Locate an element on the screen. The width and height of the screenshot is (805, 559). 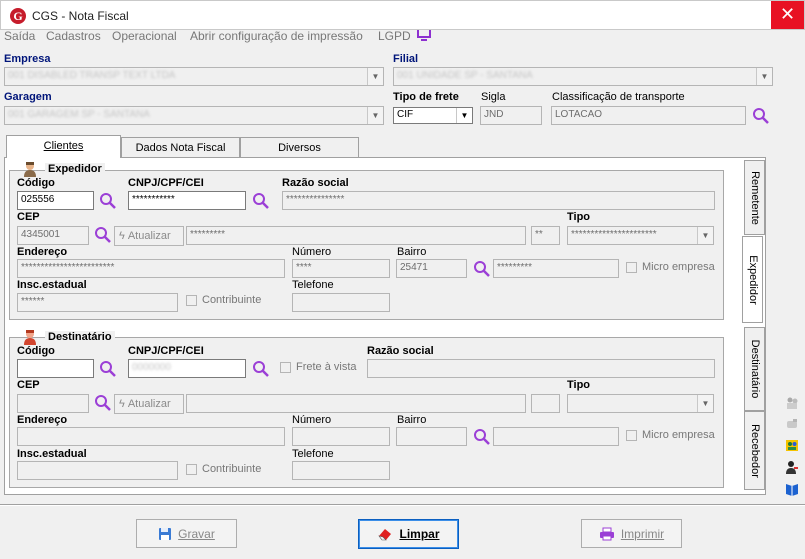
person-icon is located at coordinates (30, 169).